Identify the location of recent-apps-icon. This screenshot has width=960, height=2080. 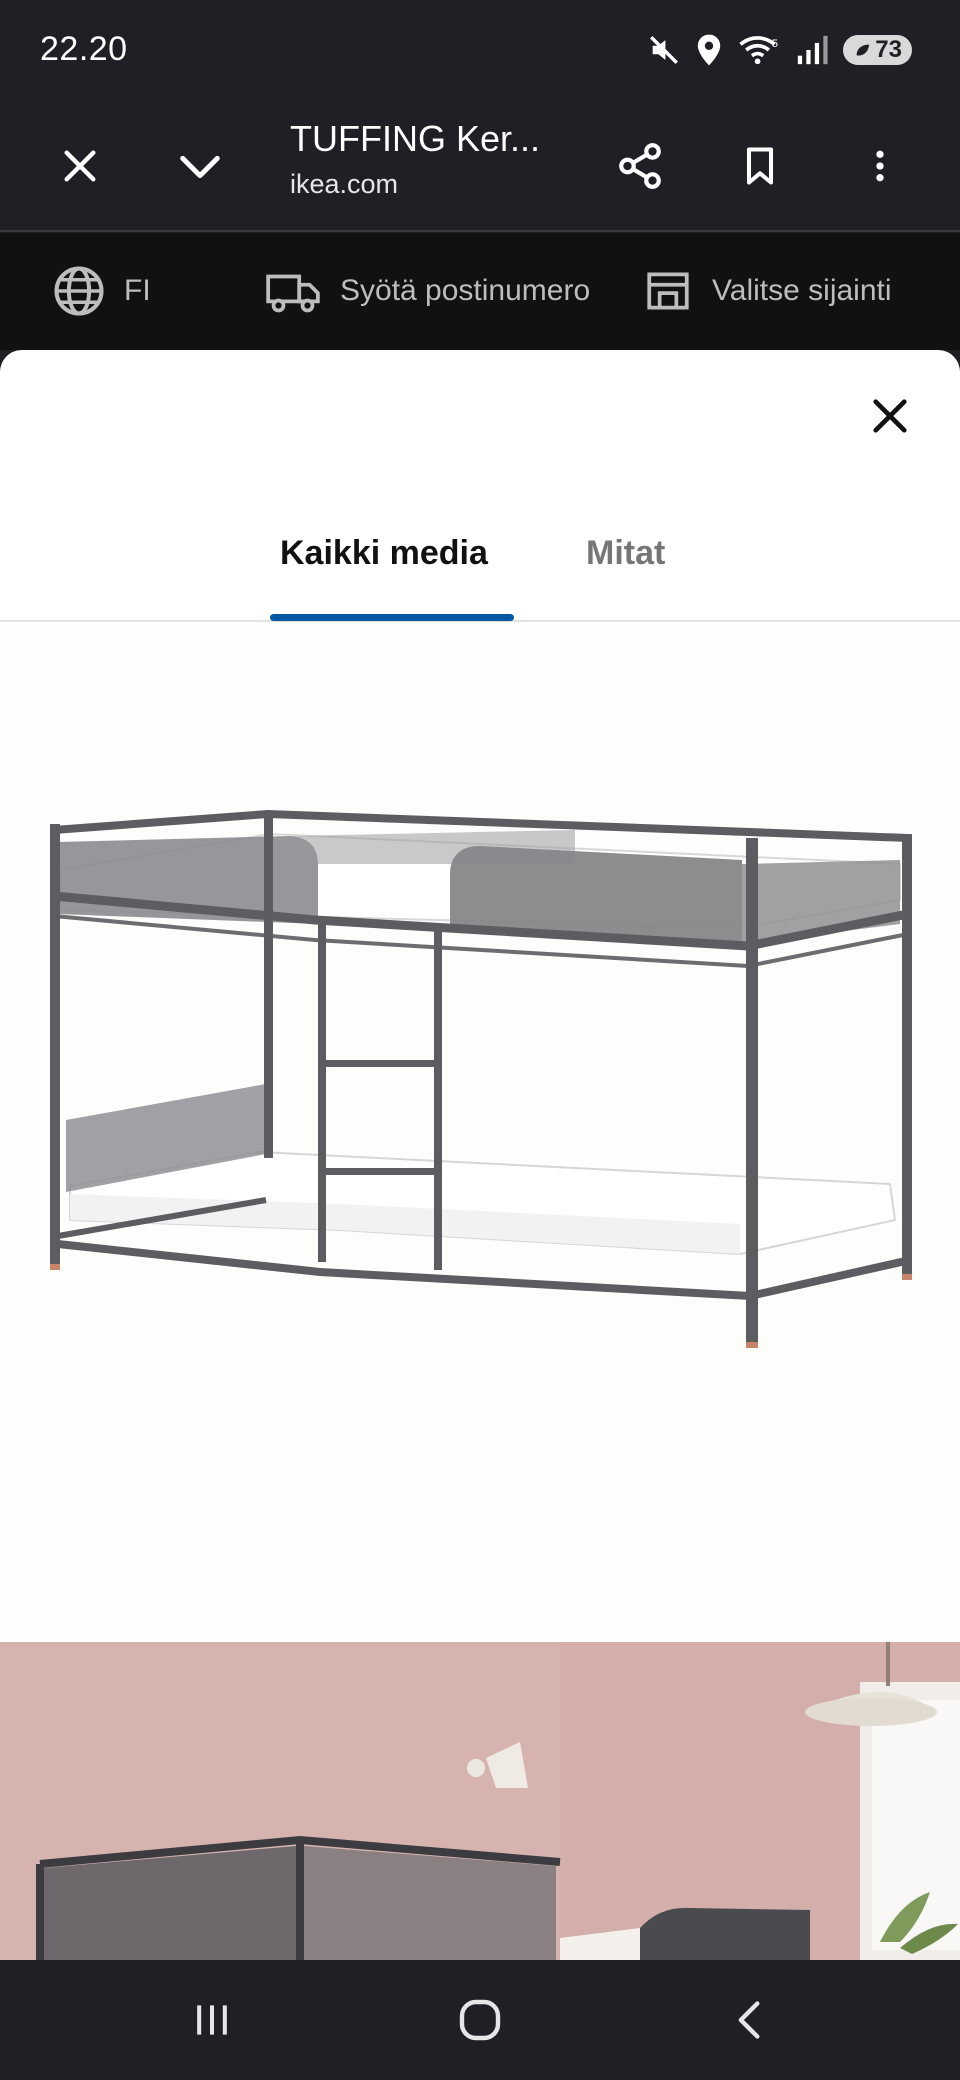
(212, 2020).